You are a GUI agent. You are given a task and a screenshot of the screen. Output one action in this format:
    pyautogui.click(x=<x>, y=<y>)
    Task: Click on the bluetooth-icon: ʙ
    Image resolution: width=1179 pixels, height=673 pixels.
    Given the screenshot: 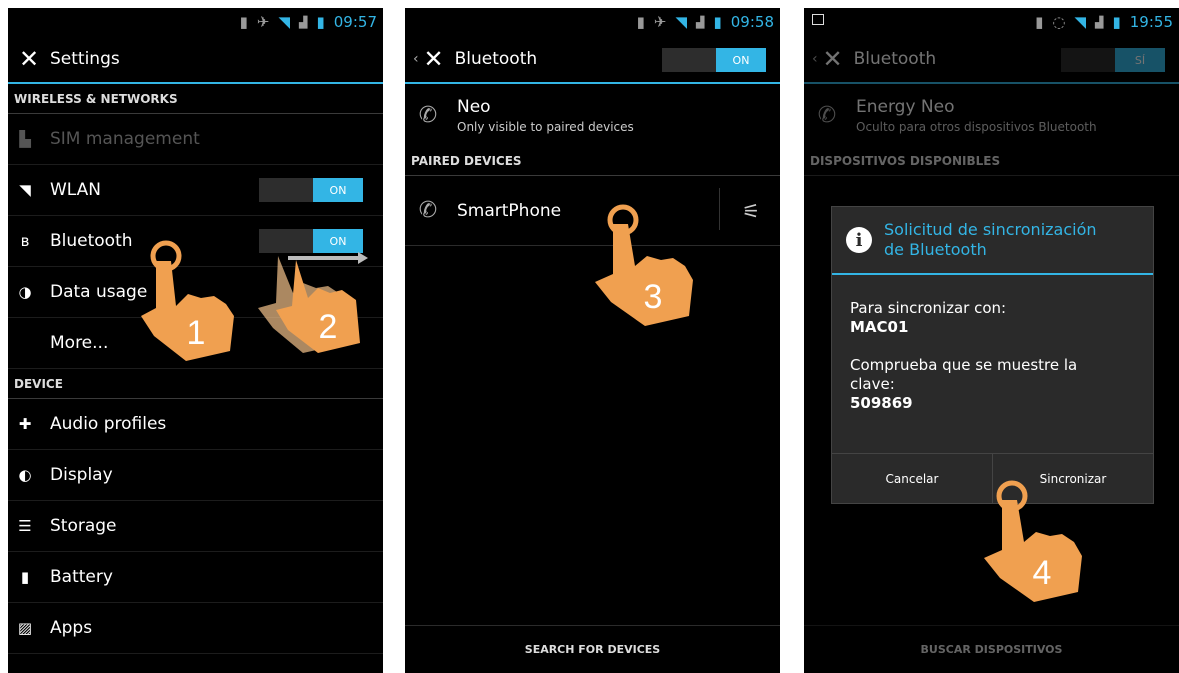 What is the action you would take?
    pyautogui.click(x=25, y=241)
    